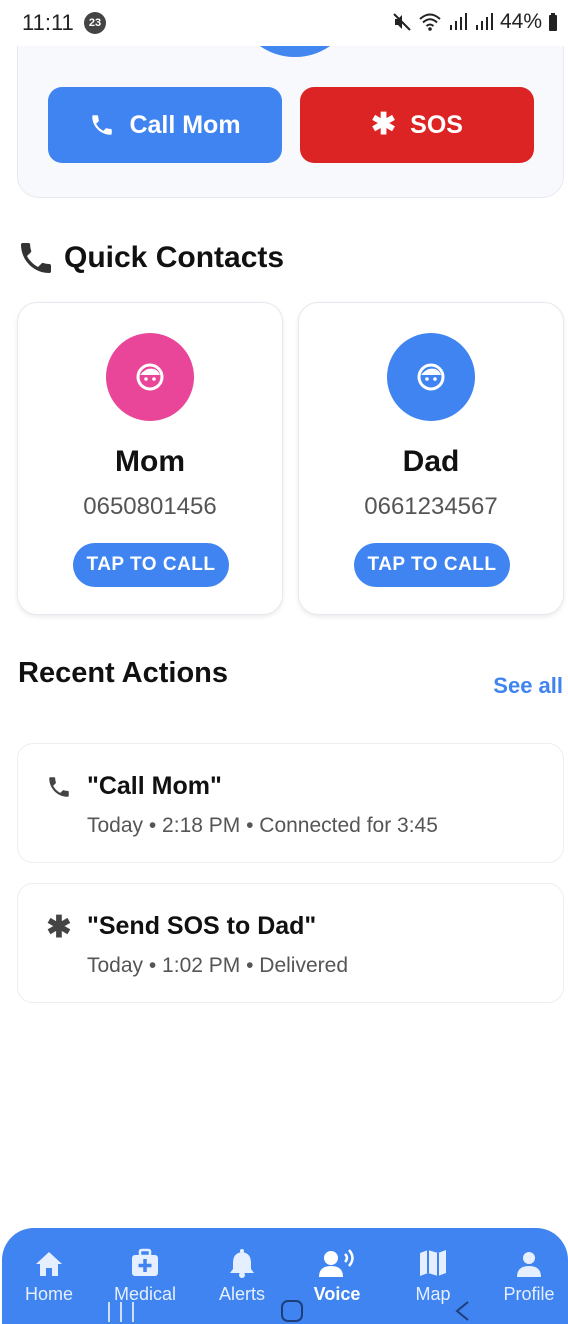  Describe the element at coordinates (290, 109) in the screenshot. I see `voice-command-card: Call Mom ✱ SOS` at that location.